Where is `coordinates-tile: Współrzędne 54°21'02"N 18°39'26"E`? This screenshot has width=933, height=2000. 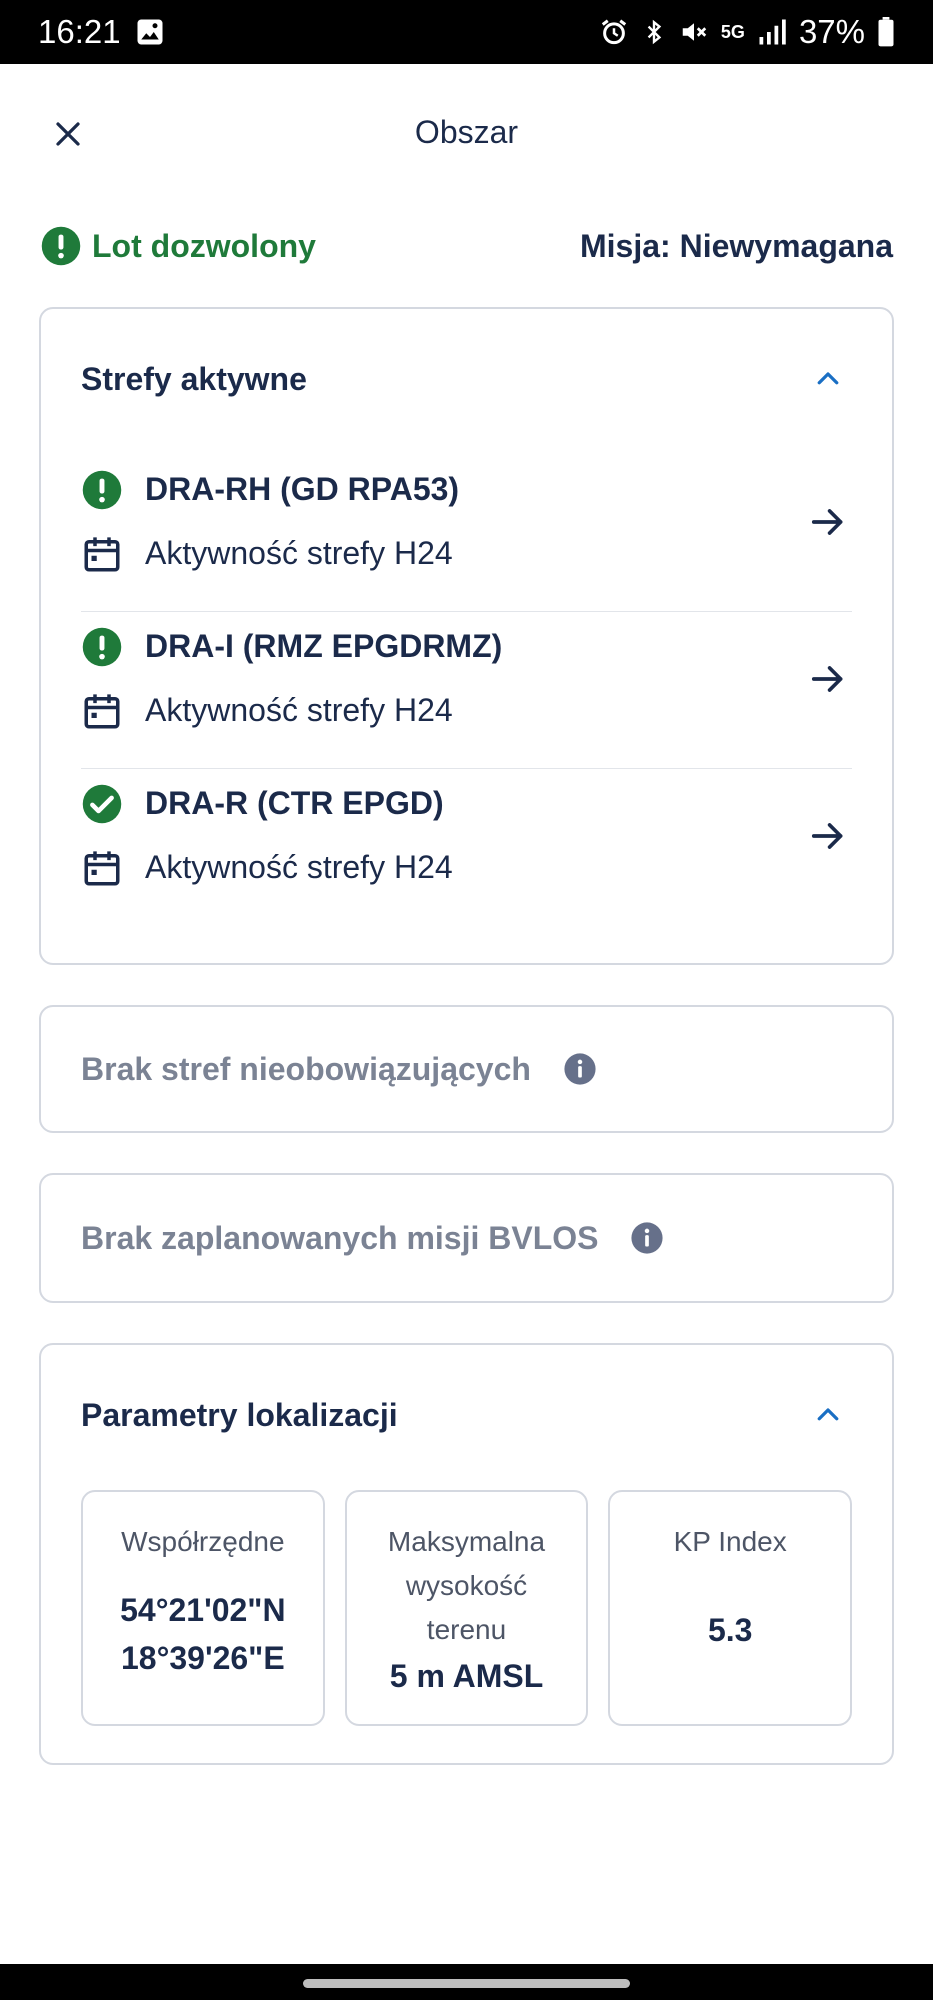 coordinates-tile: Współrzędne 54°21'02"N 18°39'26"E is located at coordinates (203, 1608).